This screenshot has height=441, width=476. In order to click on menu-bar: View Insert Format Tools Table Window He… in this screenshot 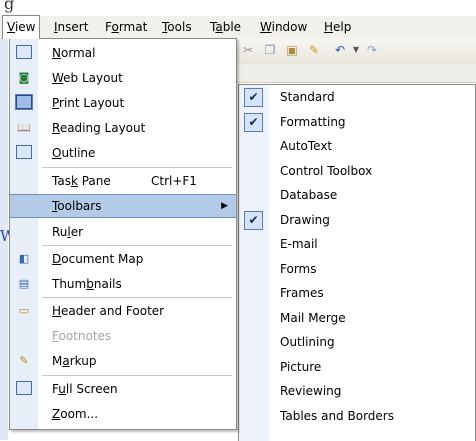, I will do `click(238, 27)`.